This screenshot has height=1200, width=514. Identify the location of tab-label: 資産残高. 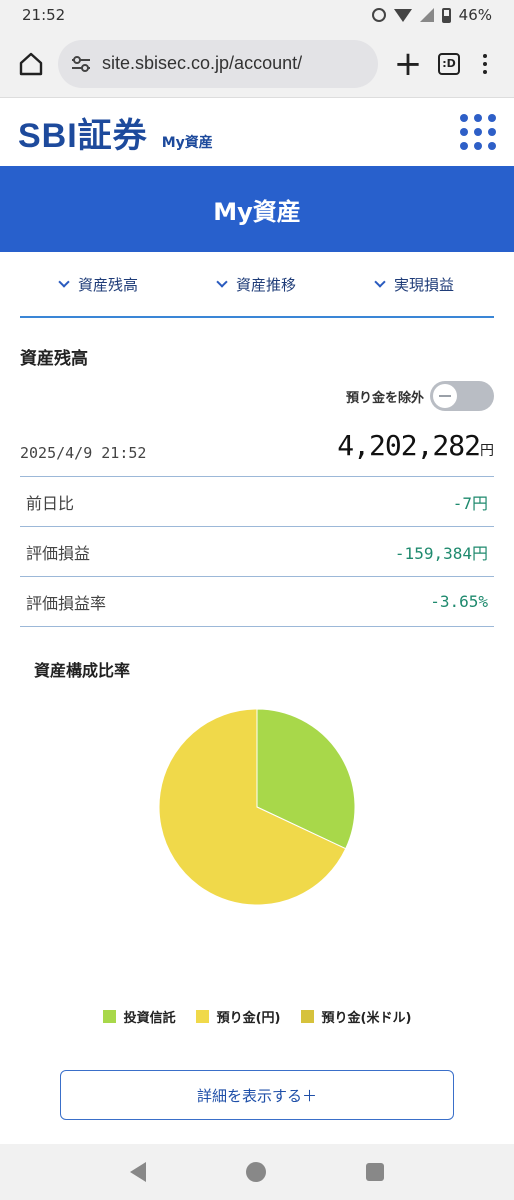
(107, 284).